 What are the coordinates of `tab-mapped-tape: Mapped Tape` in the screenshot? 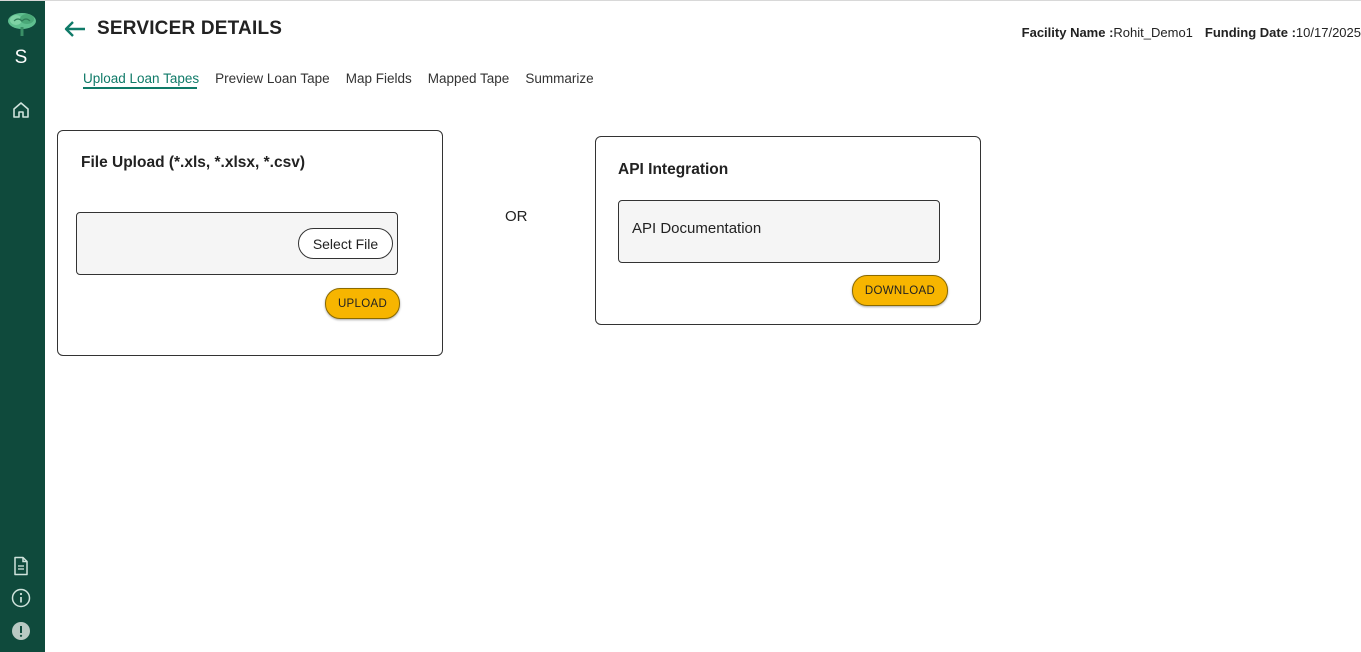 It's located at (469, 81).